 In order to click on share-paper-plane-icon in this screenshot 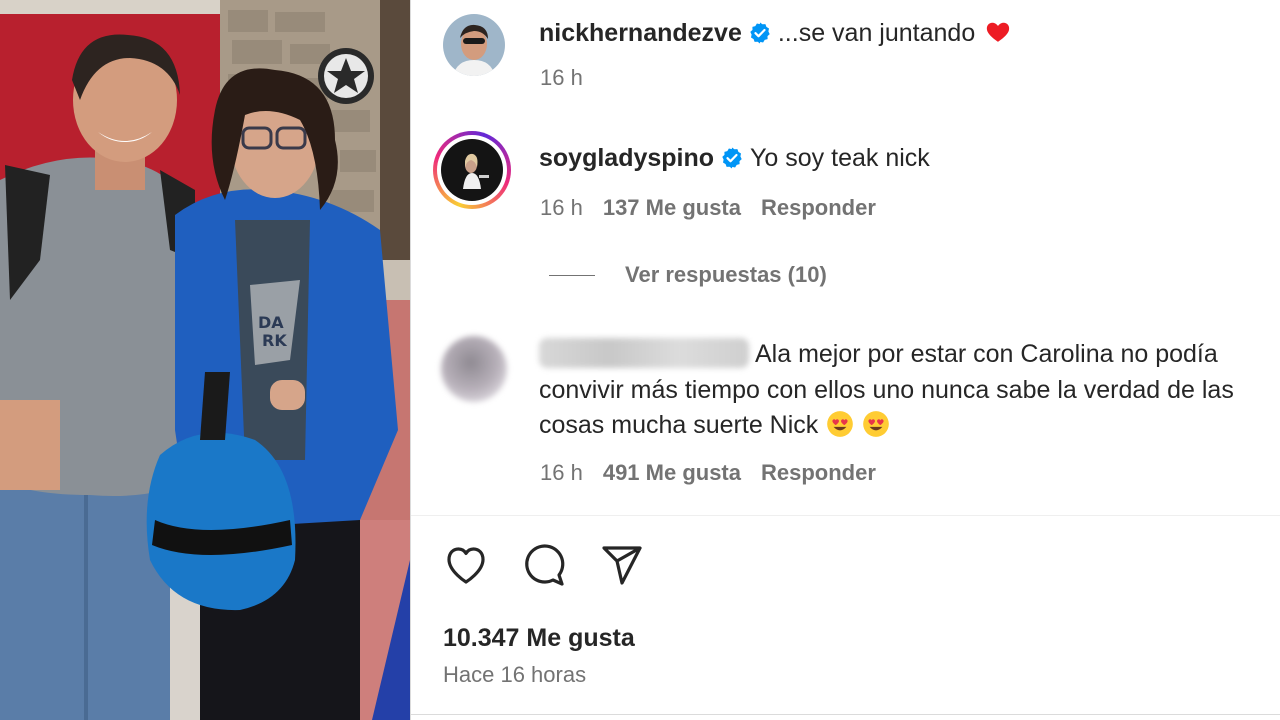, I will do `click(622, 565)`.